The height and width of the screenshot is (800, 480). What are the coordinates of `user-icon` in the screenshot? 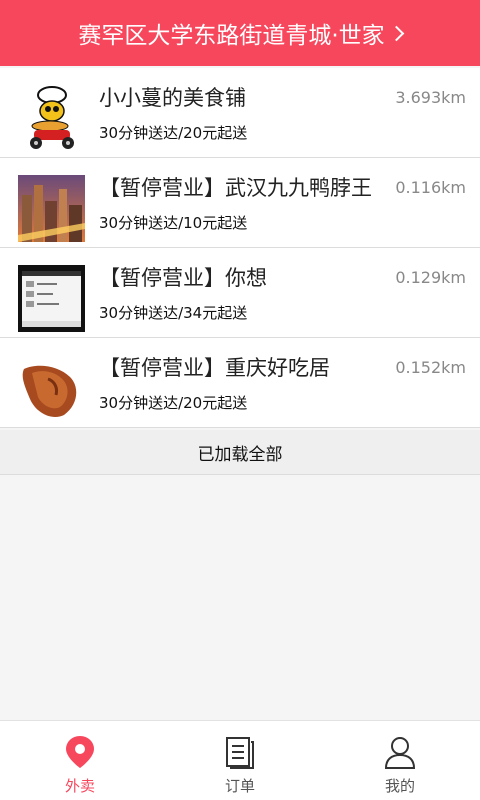 It's located at (400, 753).